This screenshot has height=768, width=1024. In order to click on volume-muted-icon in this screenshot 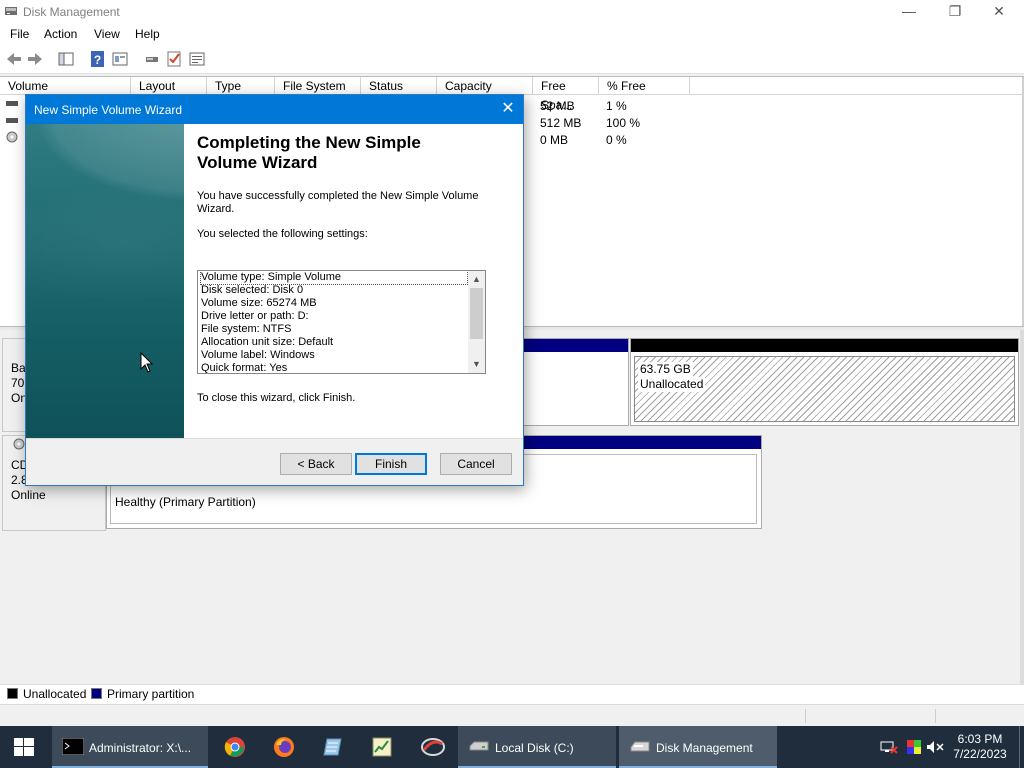, I will do `click(935, 747)`.